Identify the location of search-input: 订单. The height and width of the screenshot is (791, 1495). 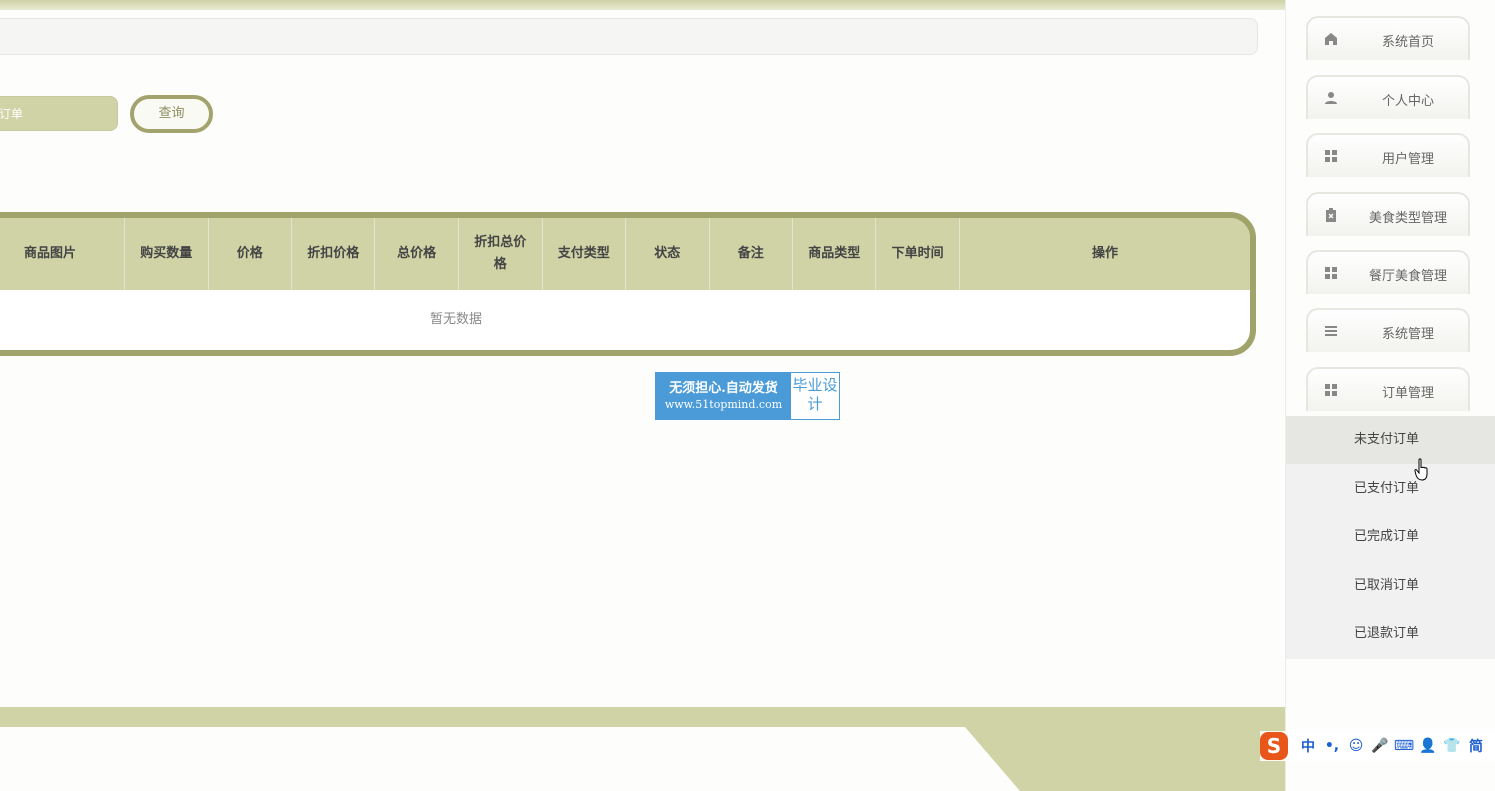
(59, 113).